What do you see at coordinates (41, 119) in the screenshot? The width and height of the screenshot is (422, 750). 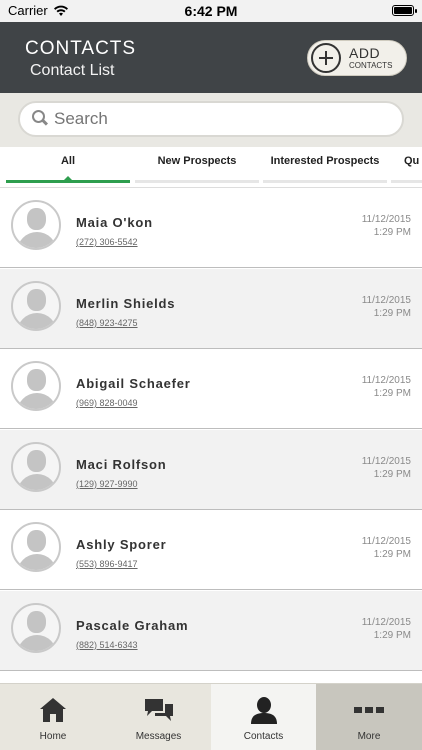 I see `search-icon` at bounding box center [41, 119].